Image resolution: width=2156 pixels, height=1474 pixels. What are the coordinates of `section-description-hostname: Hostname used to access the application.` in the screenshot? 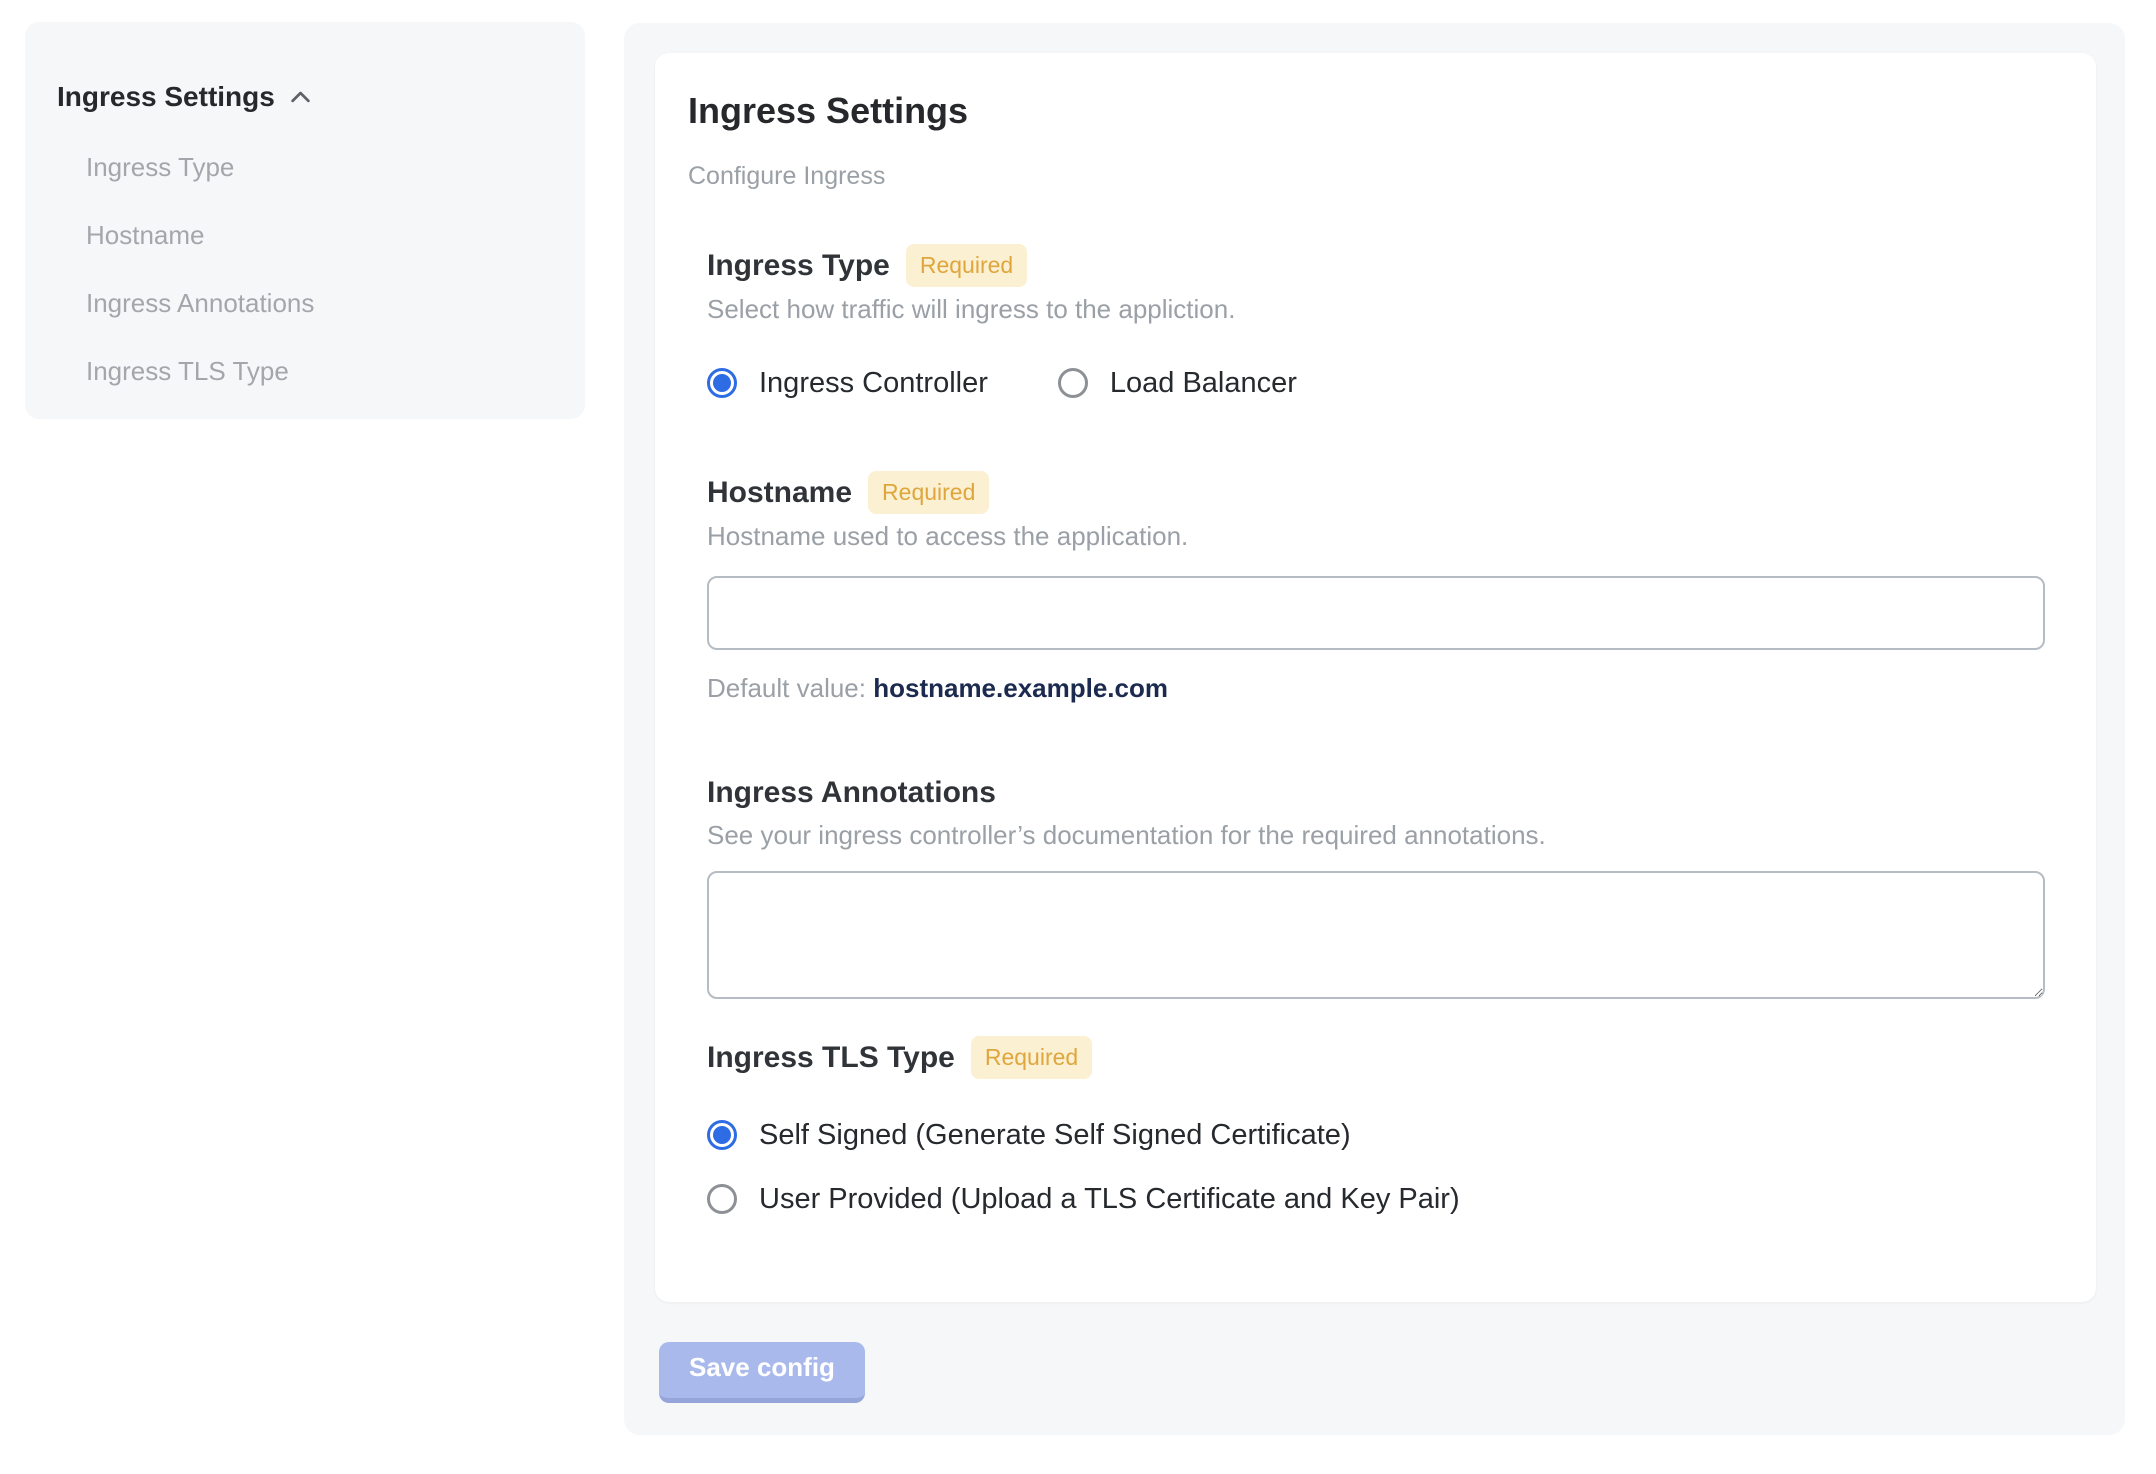 It's located at (948, 536).